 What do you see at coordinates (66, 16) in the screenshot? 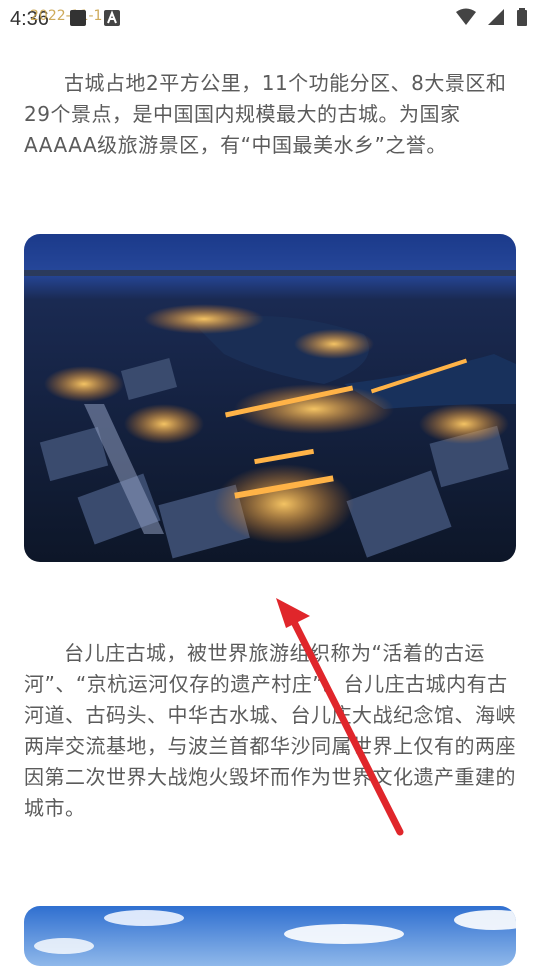
I see `status-overlay-text: 2022-11-1` at bounding box center [66, 16].